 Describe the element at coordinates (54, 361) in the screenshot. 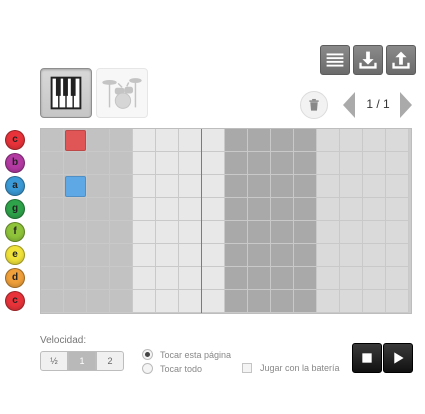

I see `velocity-half-button: ½` at that location.